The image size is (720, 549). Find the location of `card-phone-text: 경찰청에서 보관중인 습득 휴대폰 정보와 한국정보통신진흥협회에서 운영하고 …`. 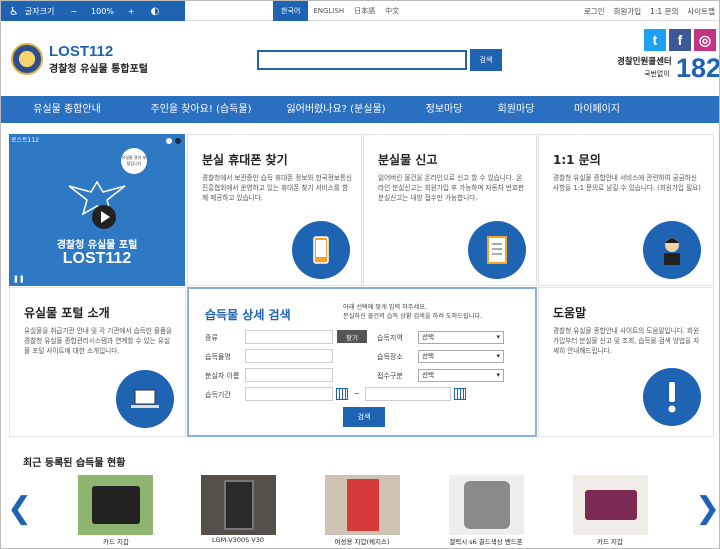

card-phone-text: 경찰청에서 보관중인 습득 휴대폰 정보와 한국정보통신진흥협회에서 운영하고 … is located at coordinates (277, 188).